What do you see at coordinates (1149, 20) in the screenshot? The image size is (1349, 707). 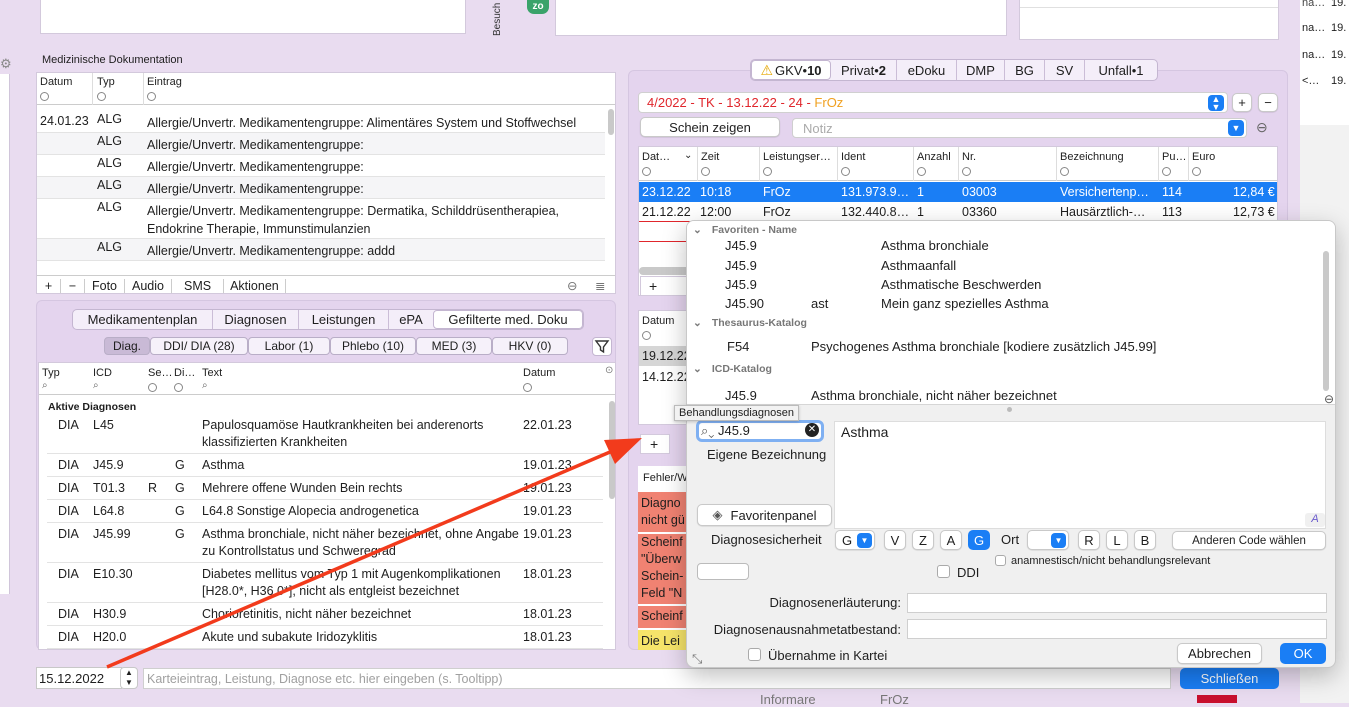 I see `top-right-field` at bounding box center [1149, 20].